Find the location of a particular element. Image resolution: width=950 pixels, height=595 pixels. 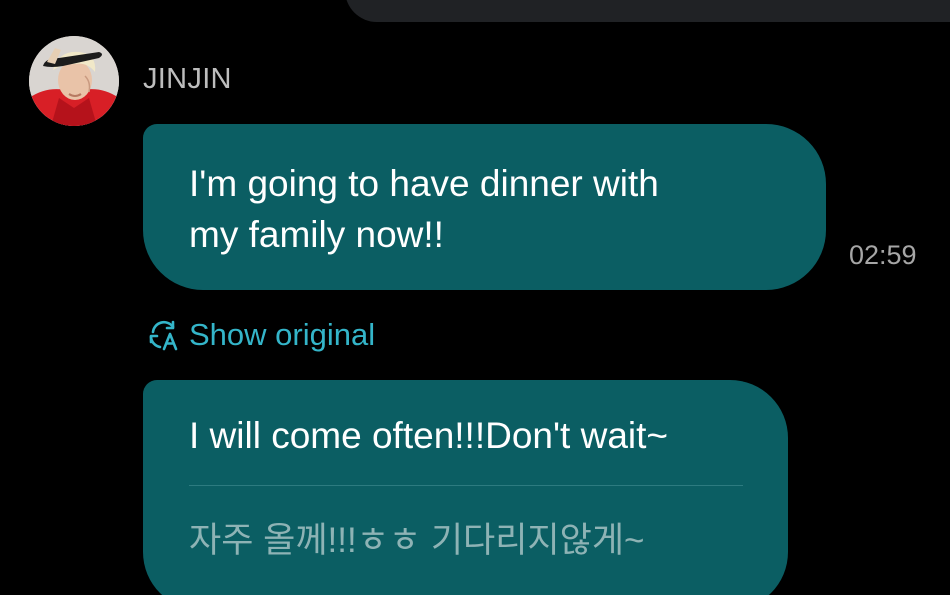

message-timestamp: 02:59 is located at coordinates (883, 255).